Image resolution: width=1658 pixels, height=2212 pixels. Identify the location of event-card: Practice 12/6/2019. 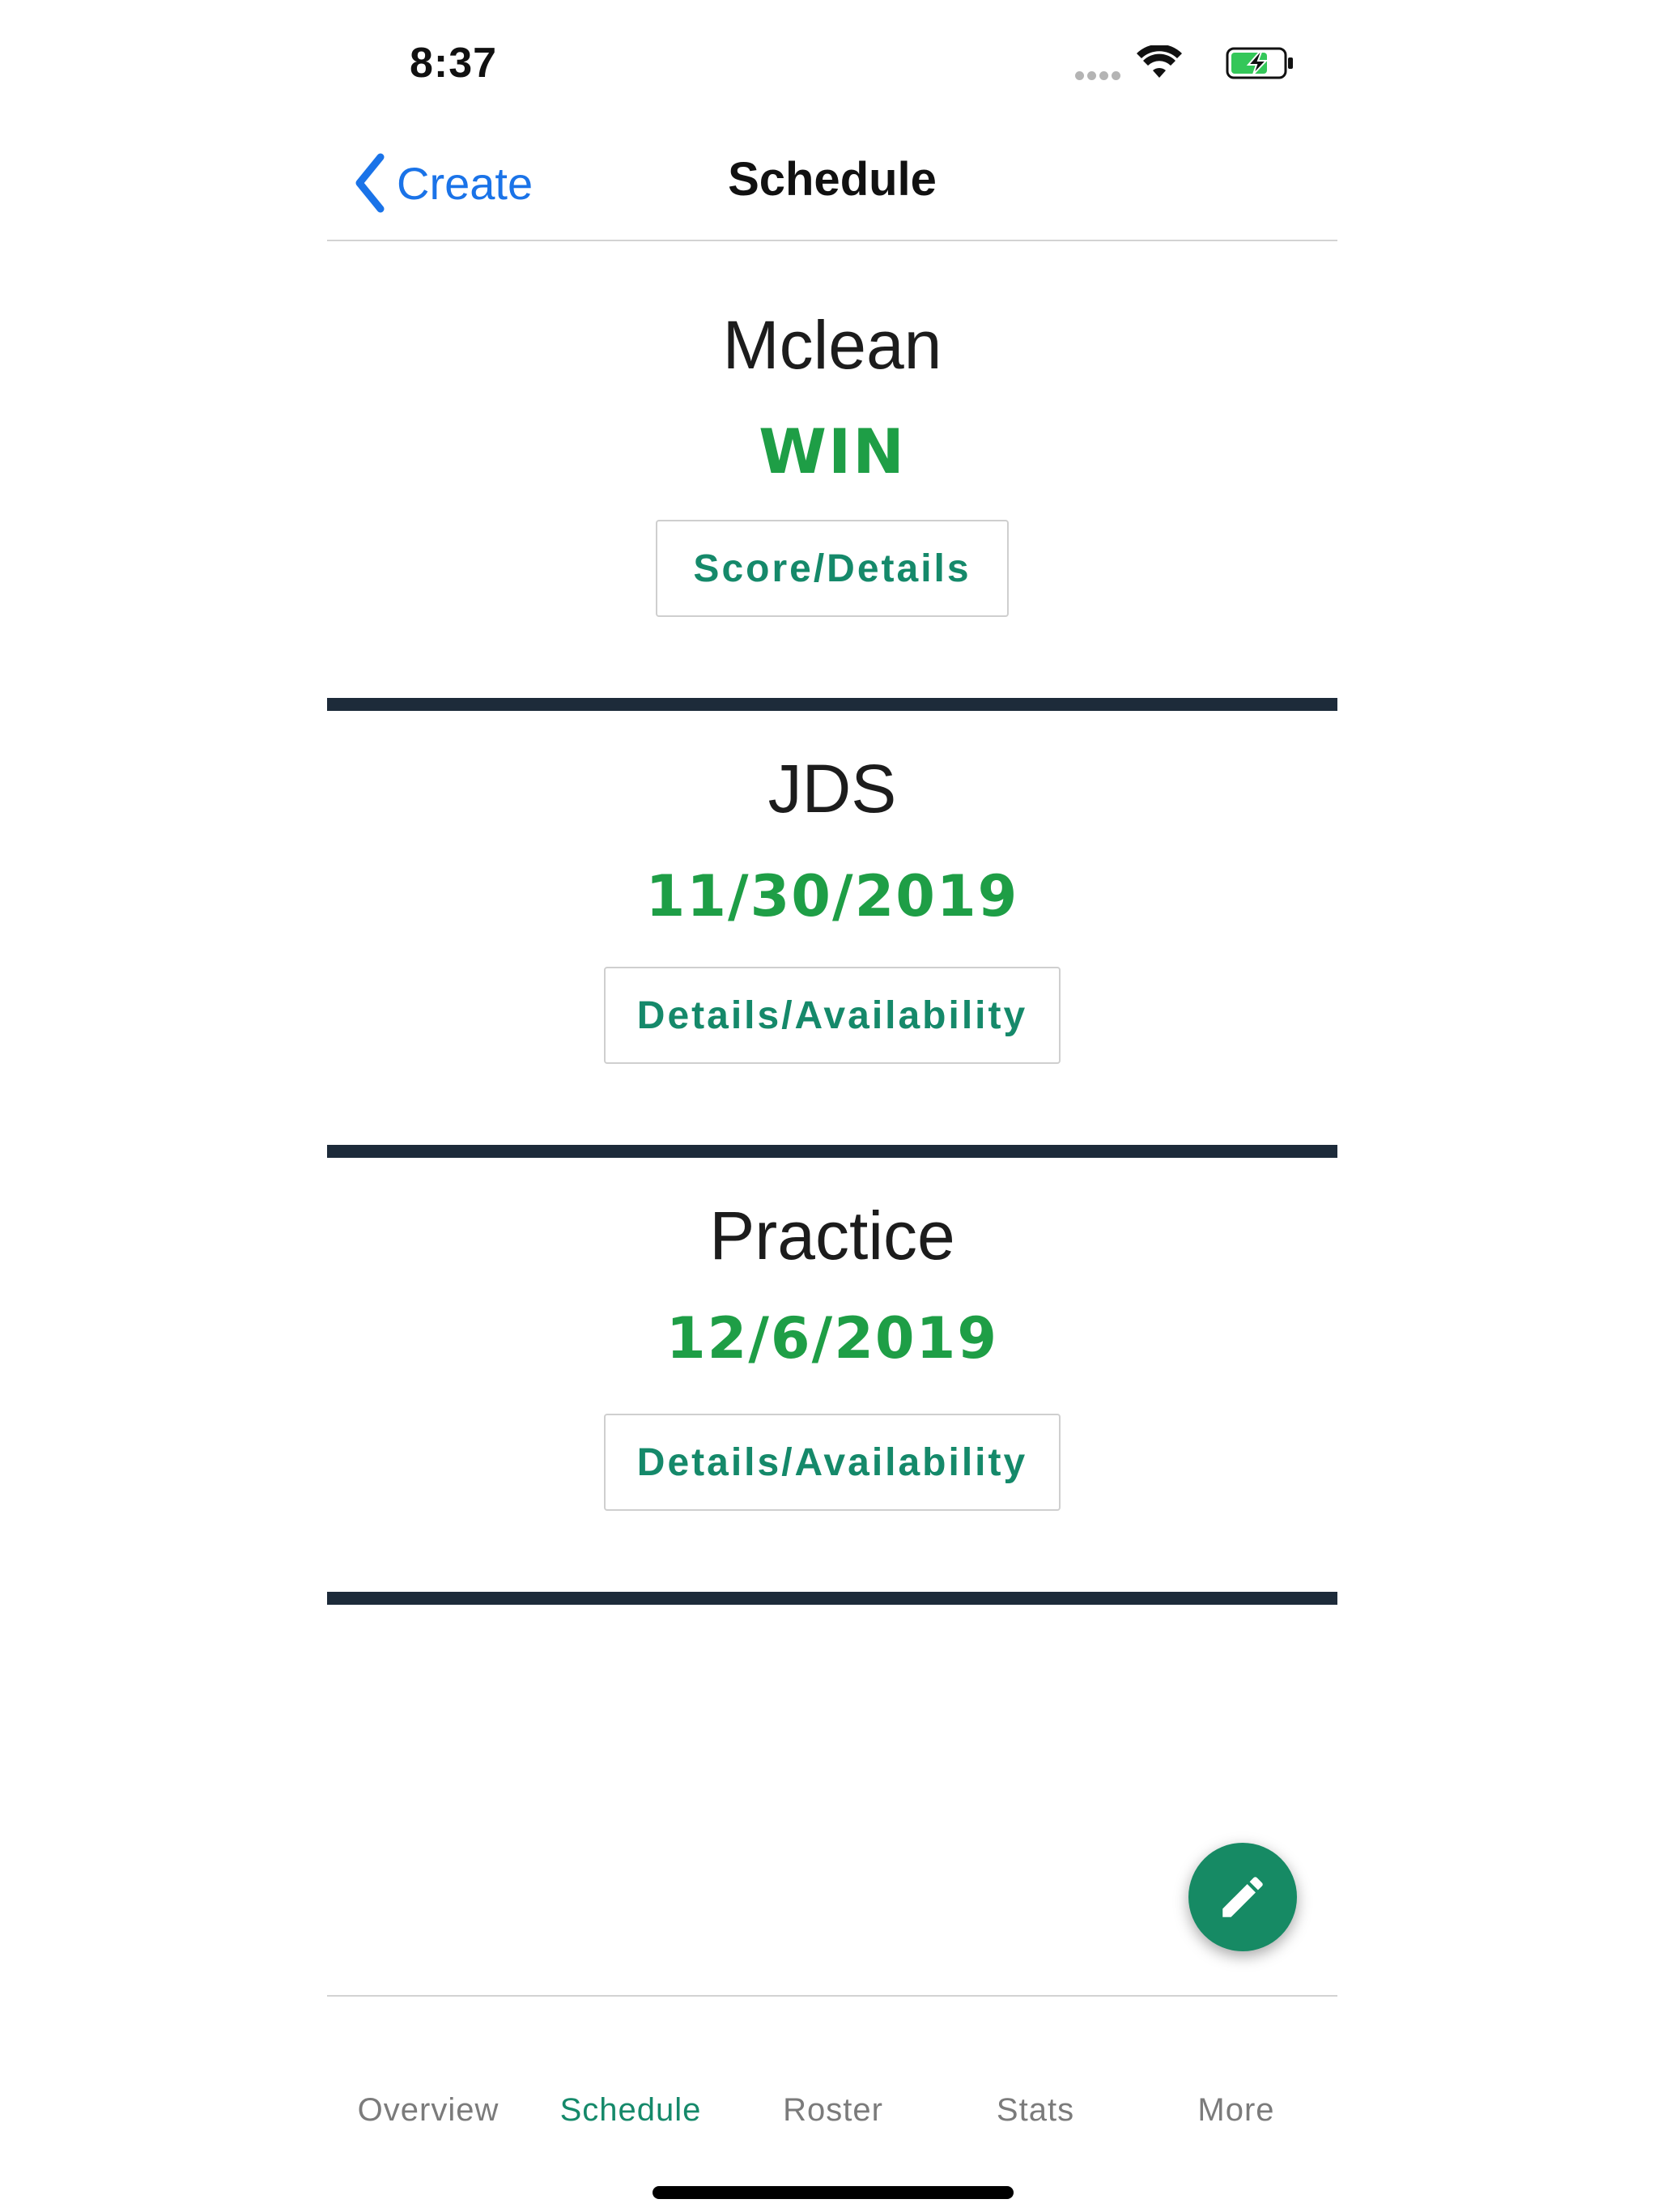
(832, 1285).